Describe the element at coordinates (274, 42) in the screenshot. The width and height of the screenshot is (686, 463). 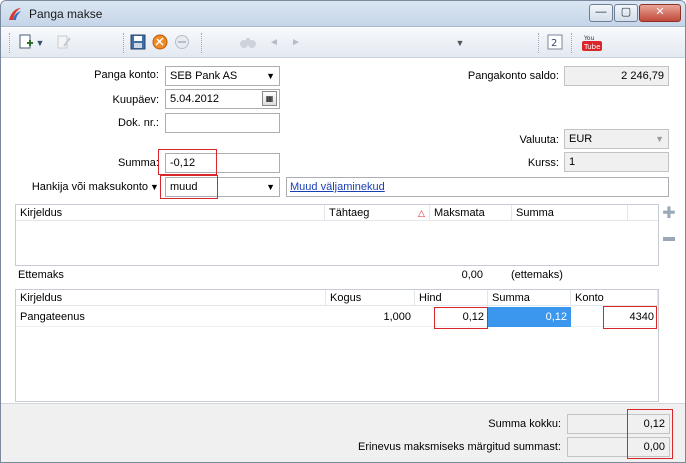
I see `prev-icon: ◄` at that location.